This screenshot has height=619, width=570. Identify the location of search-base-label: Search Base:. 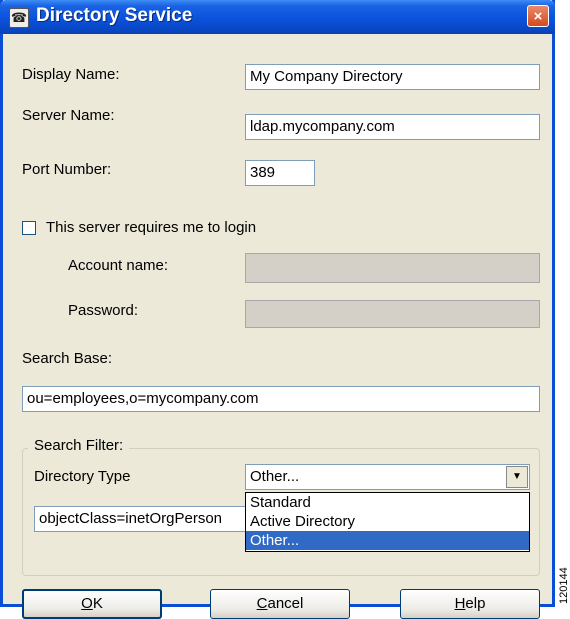
(67, 358).